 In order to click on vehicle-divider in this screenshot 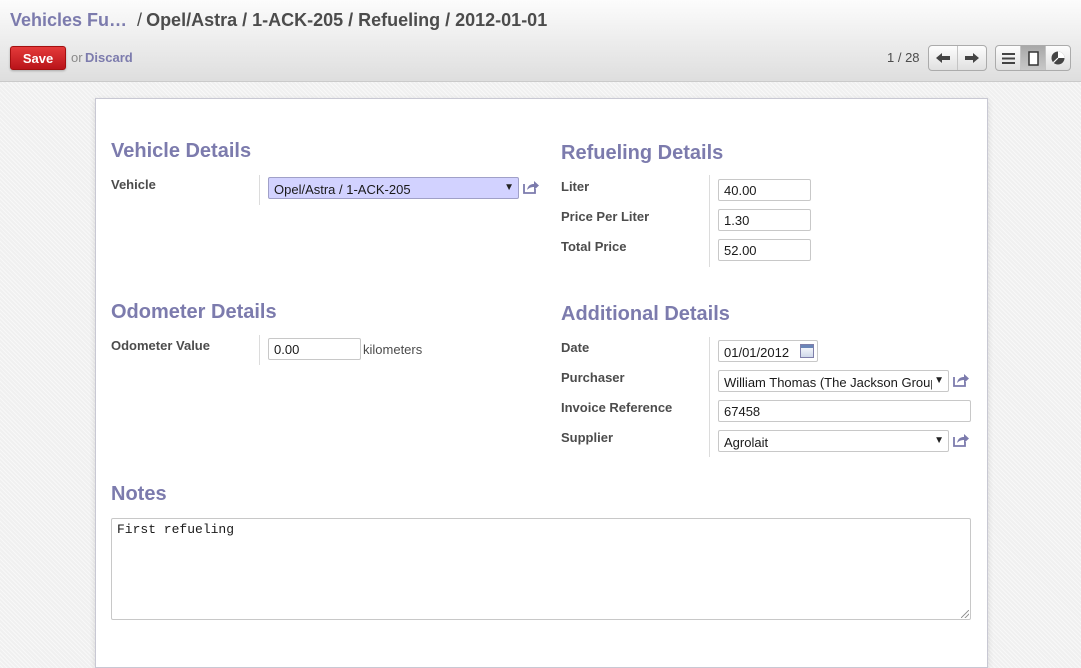, I will do `click(259, 190)`.